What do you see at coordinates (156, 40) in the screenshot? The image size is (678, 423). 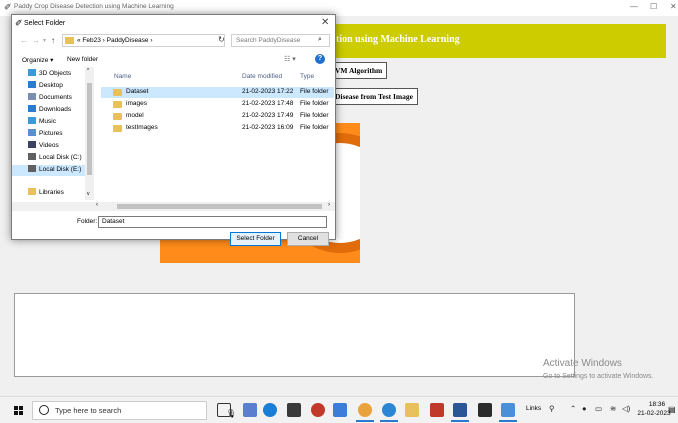 I see `address-bar: « Feb23 › PaddyDisease › ⌄` at bounding box center [156, 40].